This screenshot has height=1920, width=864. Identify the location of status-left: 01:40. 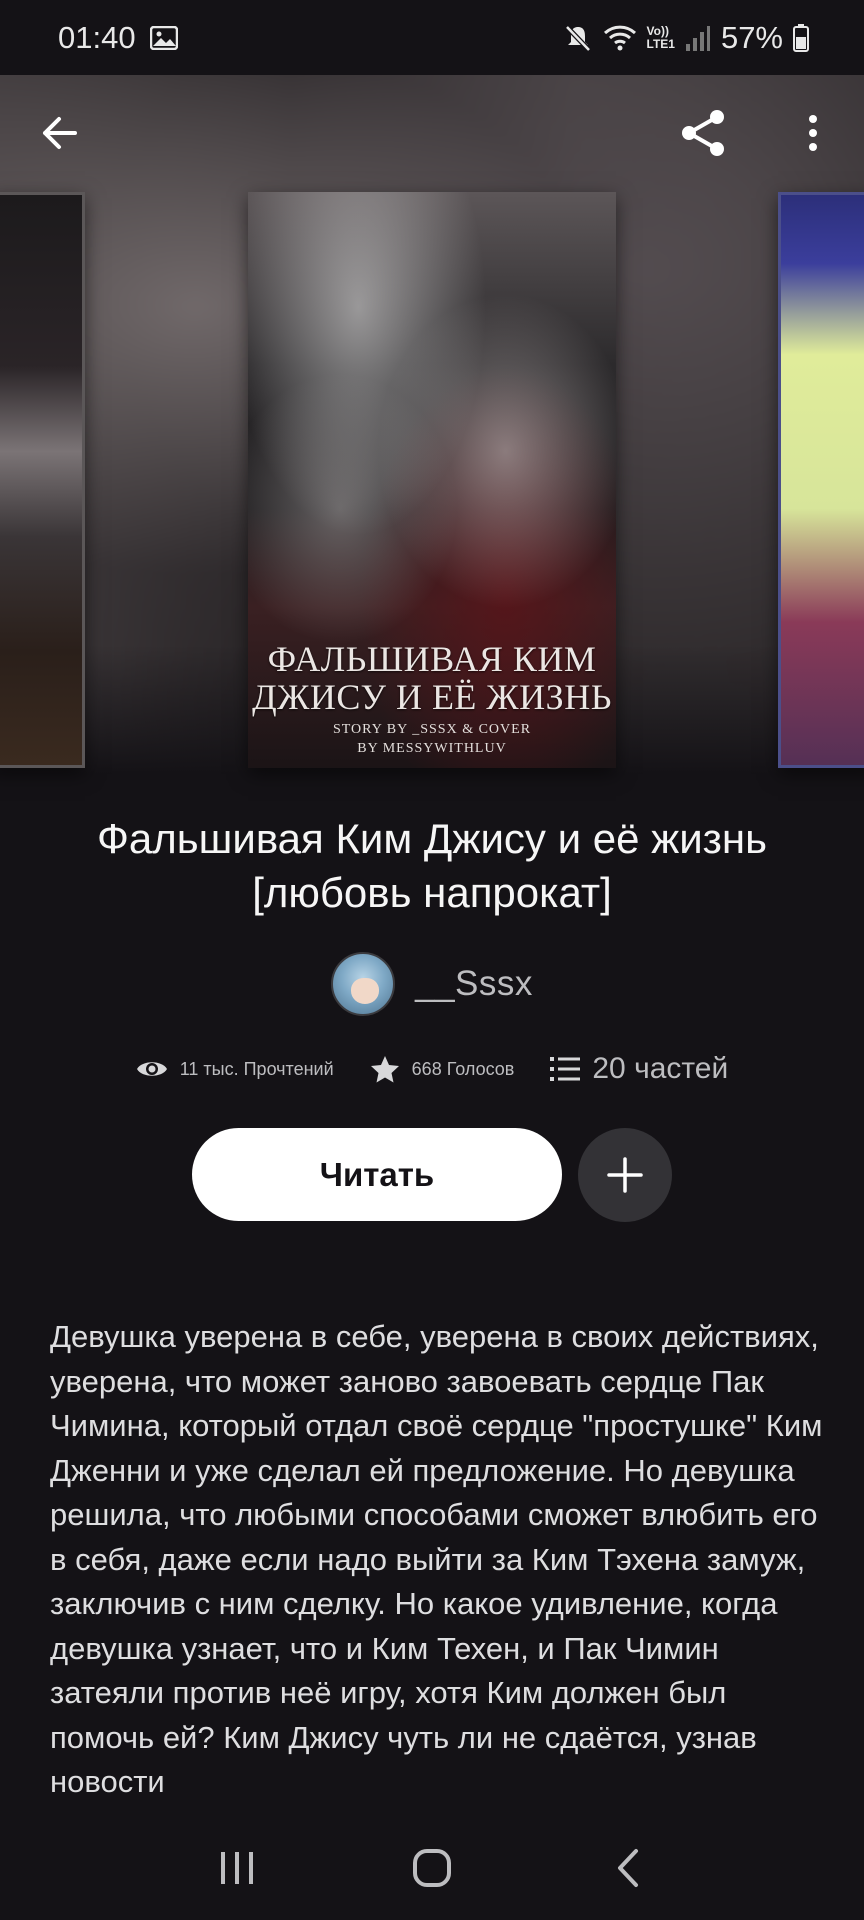
(118, 38).